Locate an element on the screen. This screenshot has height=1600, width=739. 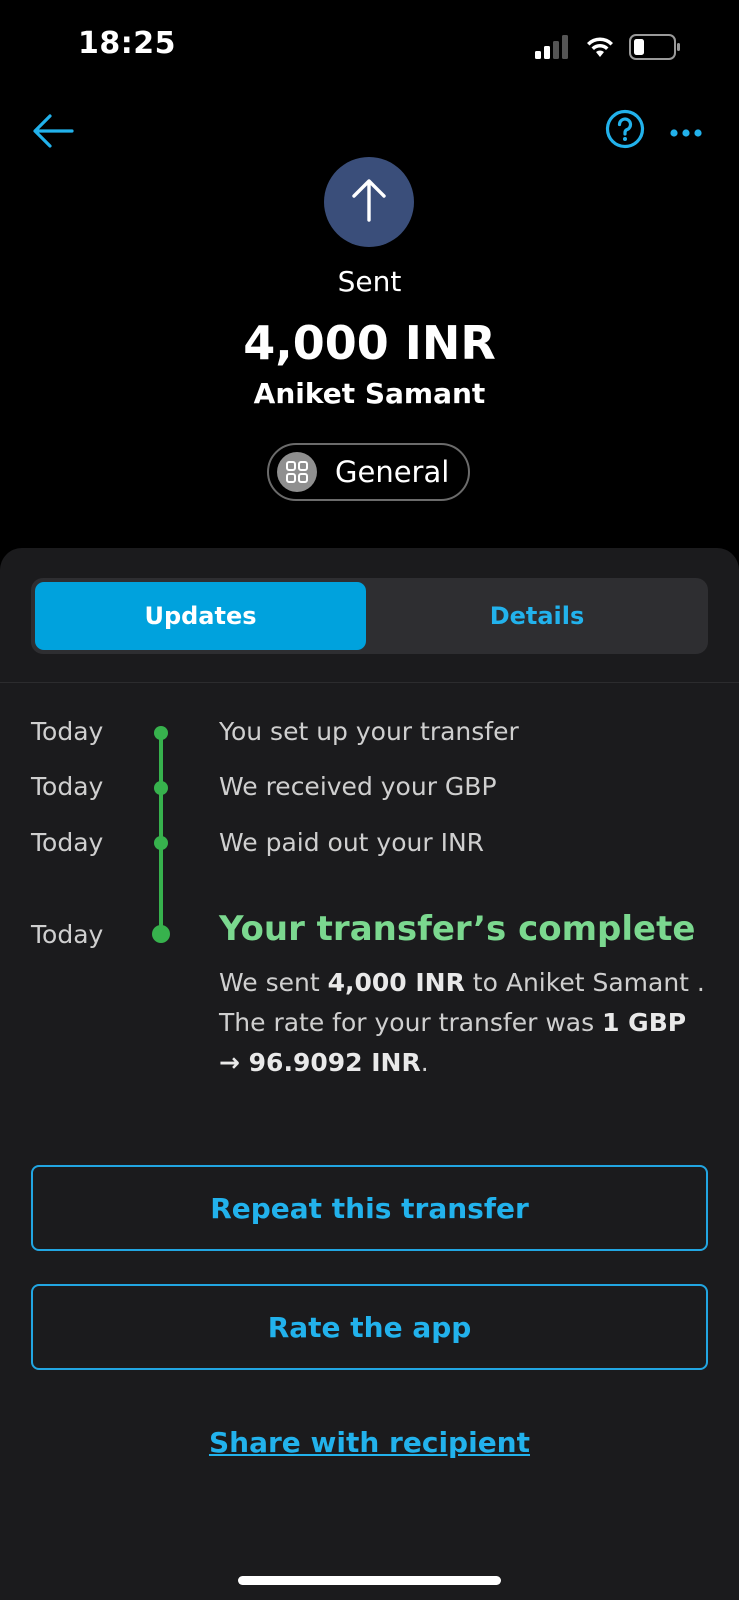
recipient-name: Aniket Samant is located at coordinates (369, 393).